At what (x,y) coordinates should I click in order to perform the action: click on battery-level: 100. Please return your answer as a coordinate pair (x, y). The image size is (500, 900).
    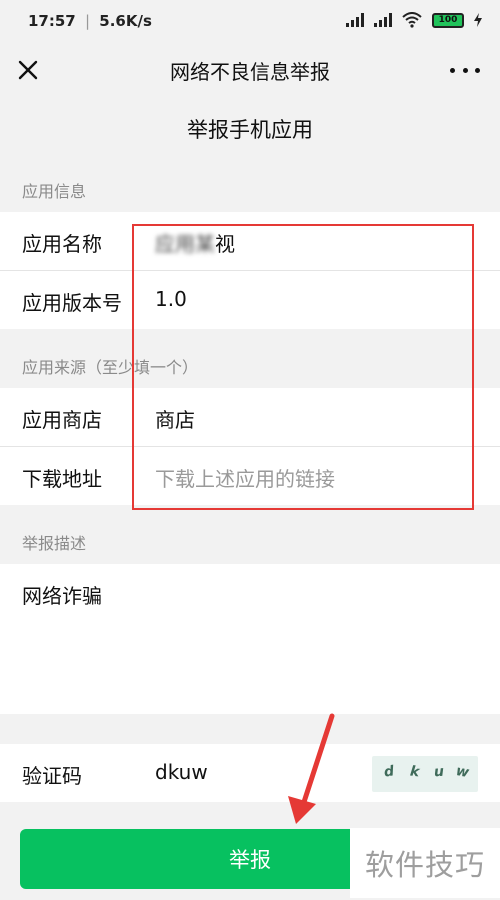
    Looking at the image, I should click on (448, 20).